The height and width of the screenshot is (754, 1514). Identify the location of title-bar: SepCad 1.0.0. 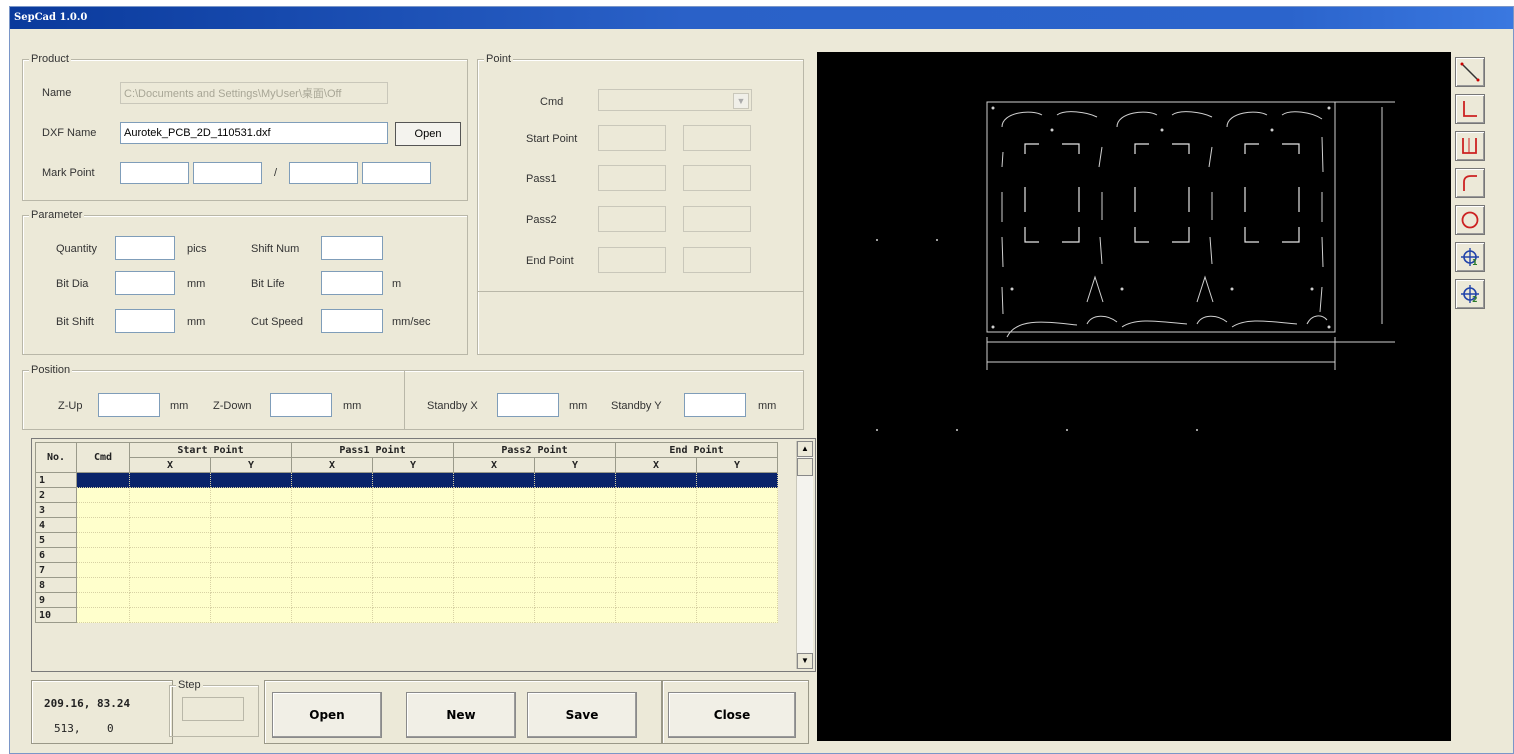
(761, 18).